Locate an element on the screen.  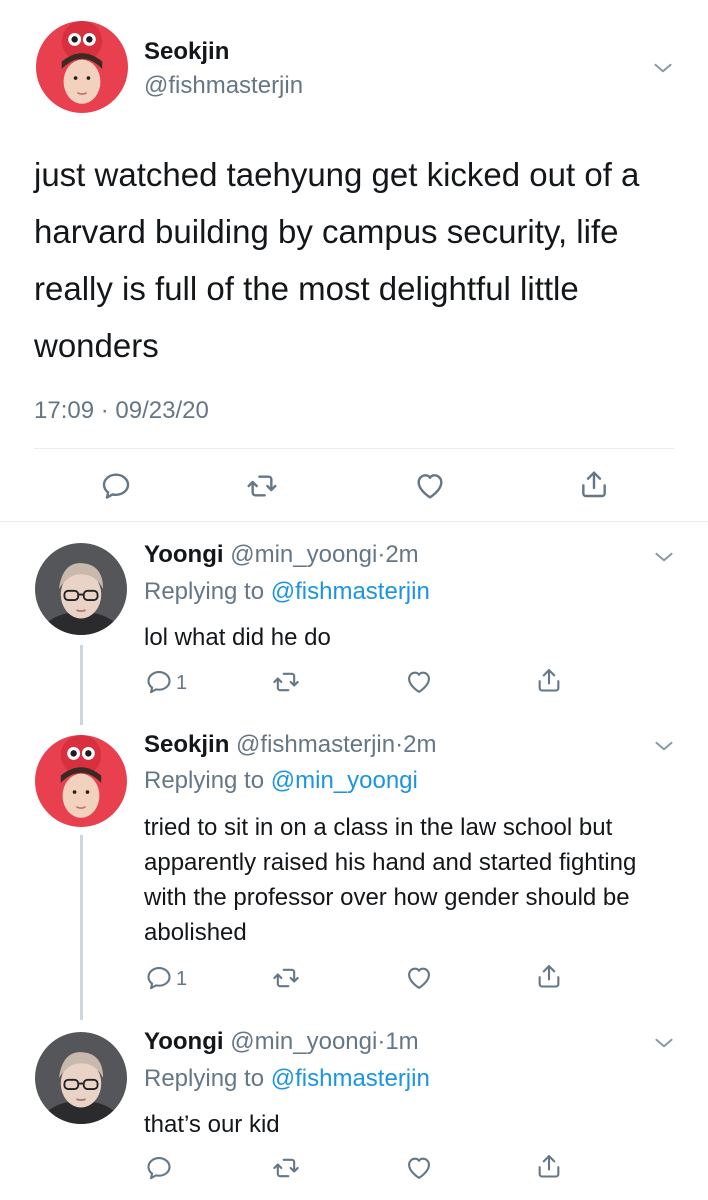
main-author-handle: @fishmasterjin is located at coordinates (223, 86).